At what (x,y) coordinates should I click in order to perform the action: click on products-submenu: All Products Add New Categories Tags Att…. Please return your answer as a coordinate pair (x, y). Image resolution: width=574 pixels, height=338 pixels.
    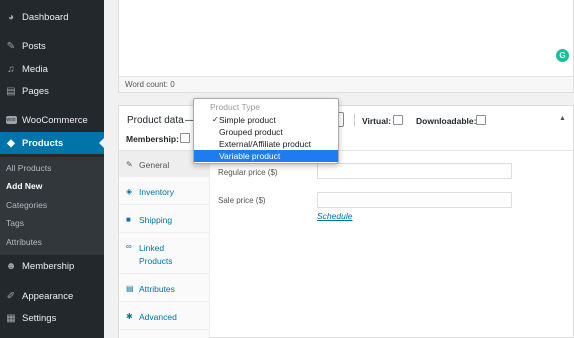
    Looking at the image, I should click on (52, 206).